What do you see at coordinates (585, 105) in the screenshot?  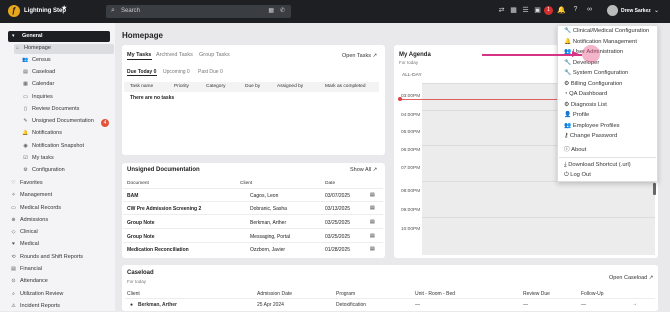 I see `menu-item-diagnosis-list: ⚙ Diagnosis List` at bounding box center [585, 105].